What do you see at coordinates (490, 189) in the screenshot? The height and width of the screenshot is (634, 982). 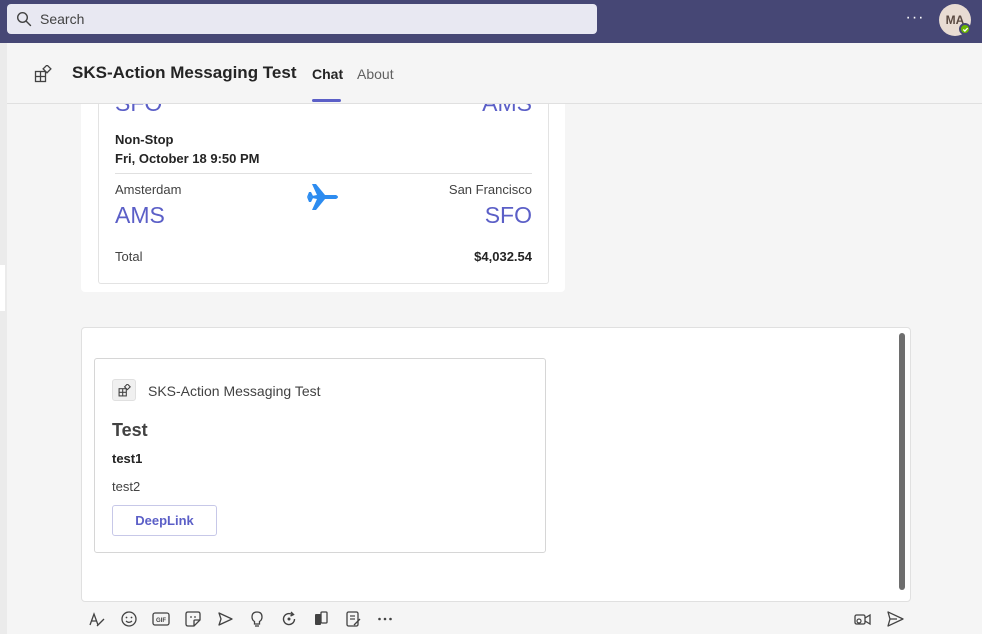 I see `destination-city: San Francisco` at bounding box center [490, 189].